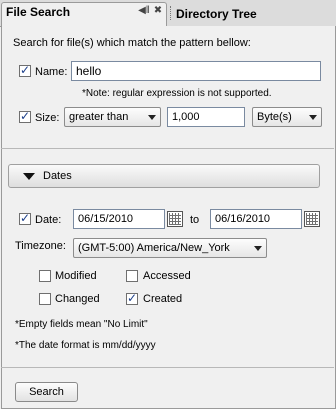  Describe the element at coordinates (167, 276) in the screenshot. I see `accessed-label: Accessed` at that location.